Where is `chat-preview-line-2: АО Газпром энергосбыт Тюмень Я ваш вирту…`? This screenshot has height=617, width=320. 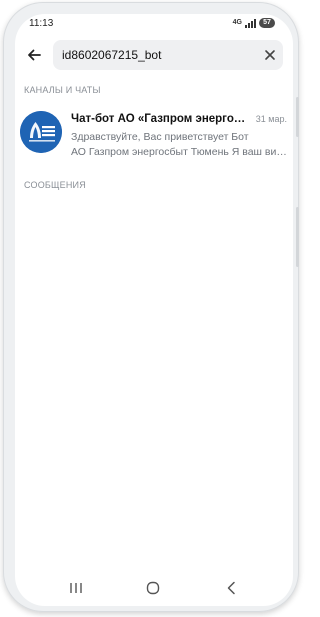
chat-preview-line-2: АО Газпром энергосбыт Тюмень Я ваш вирту… is located at coordinates (179, 152).